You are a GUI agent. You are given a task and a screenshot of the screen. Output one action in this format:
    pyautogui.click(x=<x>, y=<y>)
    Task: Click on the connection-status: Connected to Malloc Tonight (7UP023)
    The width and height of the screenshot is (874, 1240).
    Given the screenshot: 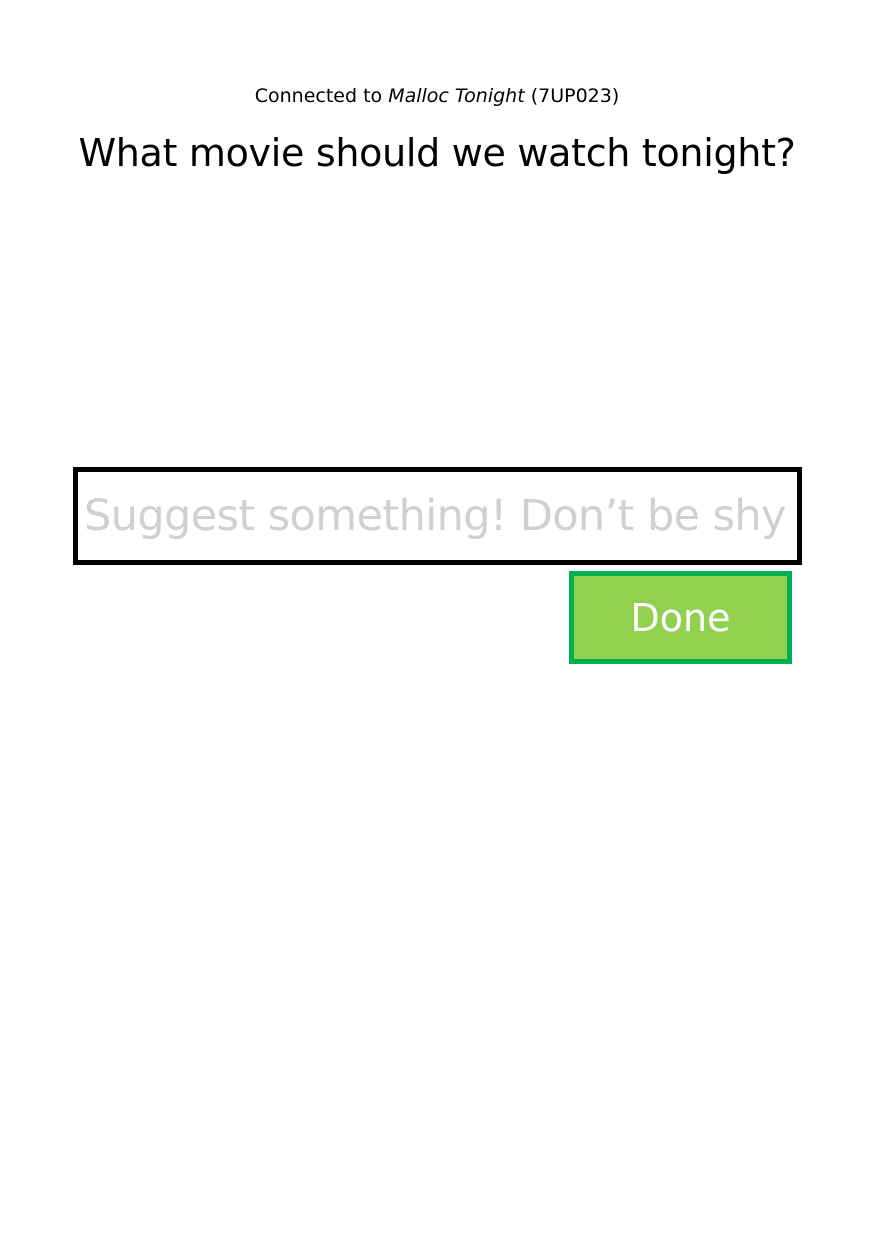 What is the action you would take?
    pyautogui.click(x=437, y=96)
    